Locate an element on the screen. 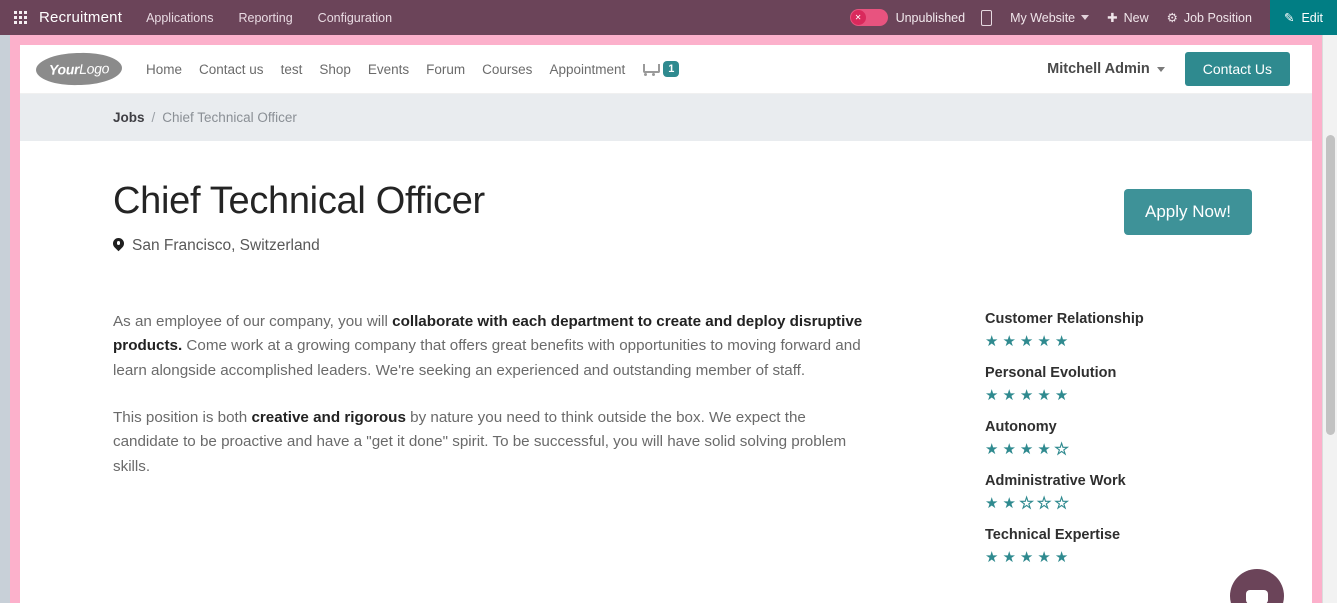  menu-reporting: Reporting is located at coordinates (265, 18).